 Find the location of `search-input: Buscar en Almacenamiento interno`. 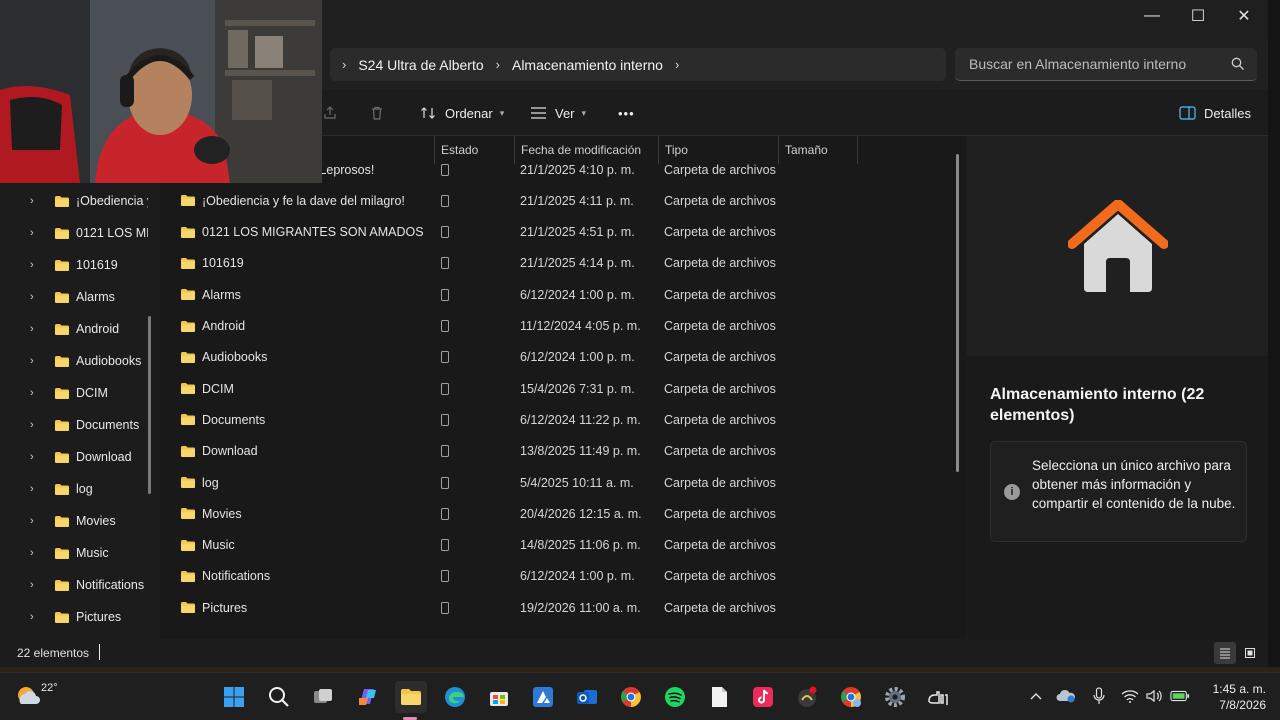

search-input: Buscar en Almacenamiento interno is located at coordinates (1106, 64).